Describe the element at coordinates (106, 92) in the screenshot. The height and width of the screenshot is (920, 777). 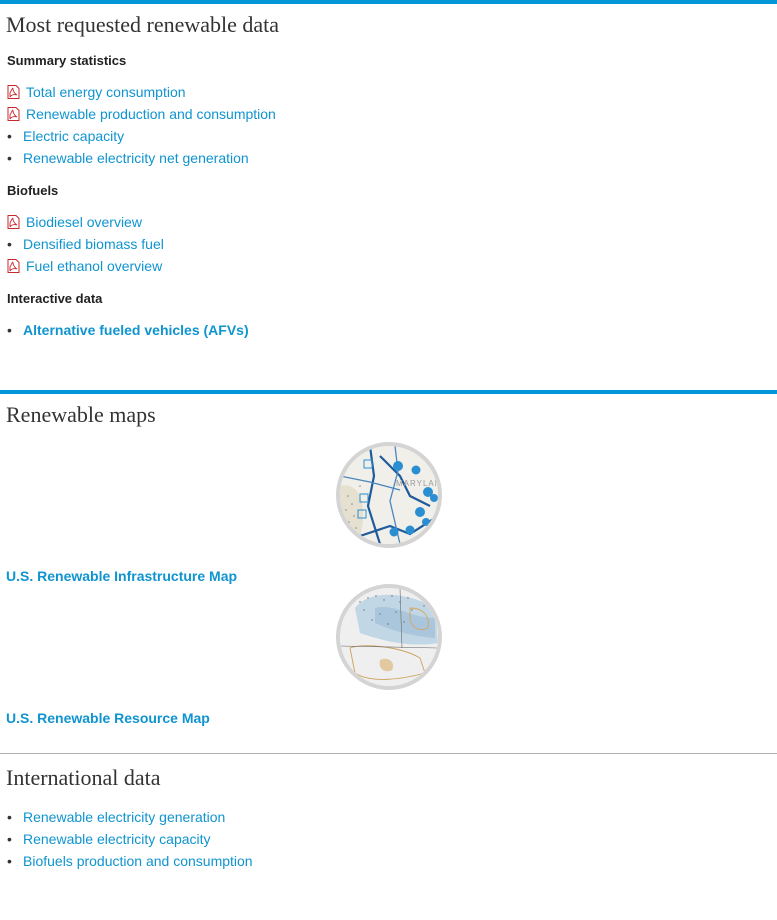
I see `link-total-energy-consumption: Total energy consumption` at that location.